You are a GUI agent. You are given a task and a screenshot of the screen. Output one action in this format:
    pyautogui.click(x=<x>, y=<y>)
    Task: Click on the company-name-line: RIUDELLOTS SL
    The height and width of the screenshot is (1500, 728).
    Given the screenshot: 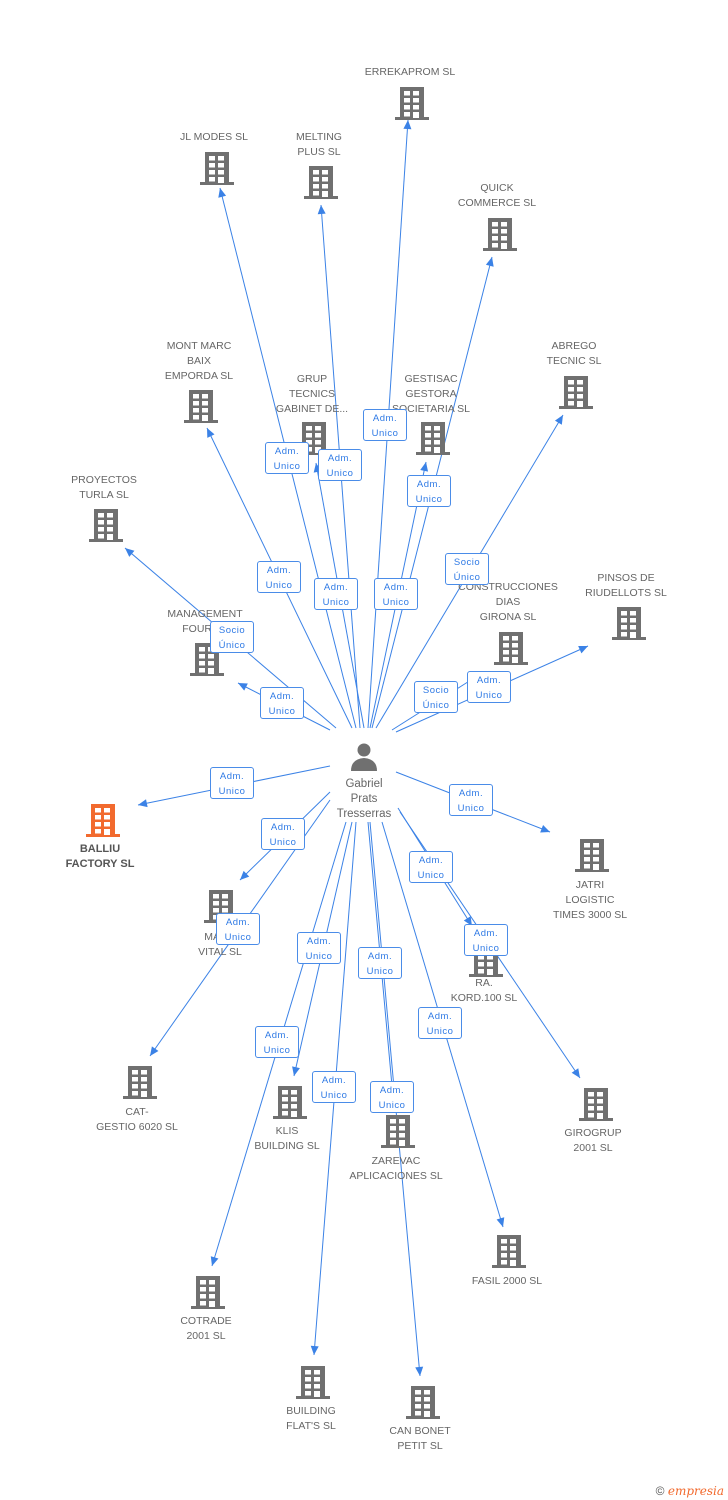 What is the action you would take?
    pyautogui.click(x=626, y=593)
    